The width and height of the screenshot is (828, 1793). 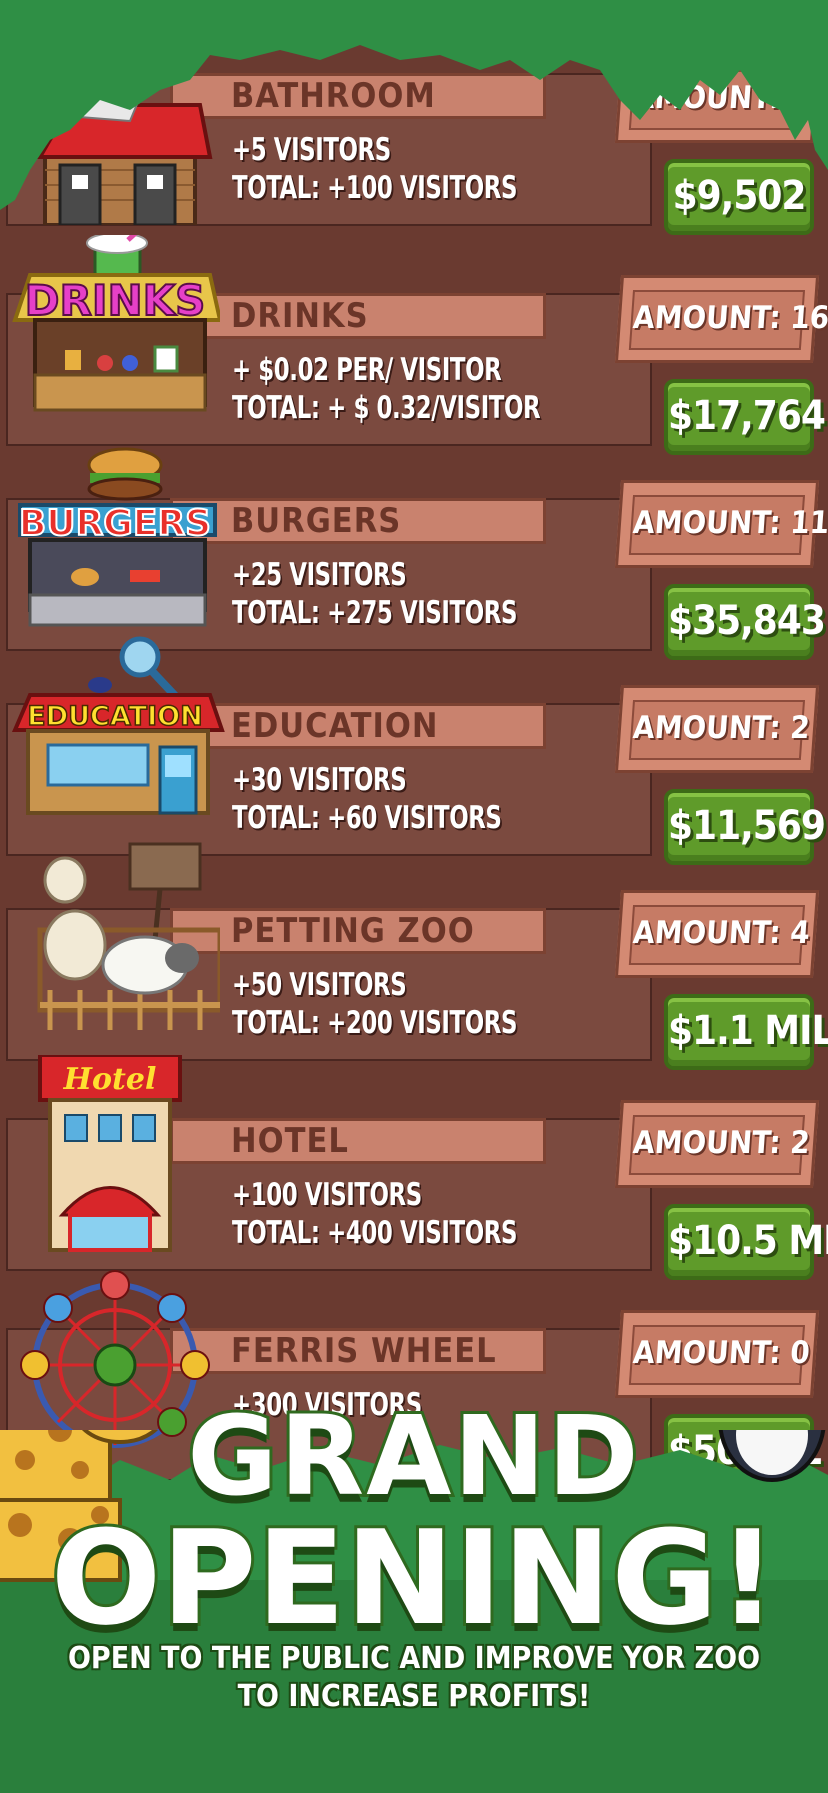 What do you see at coordinates (358, 1141) in the screenshot?
I see `row-name: HOTEL` at bounding box center [358, 1141].